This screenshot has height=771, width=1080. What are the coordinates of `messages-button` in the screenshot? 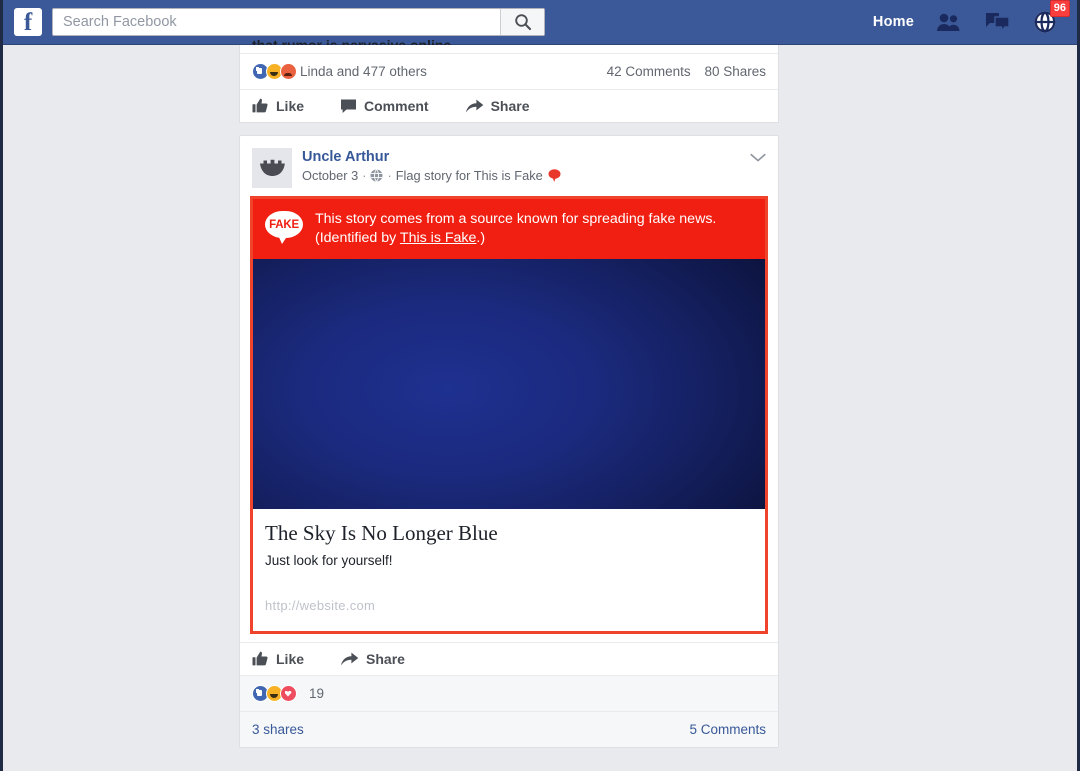 It's located at (997, 22).